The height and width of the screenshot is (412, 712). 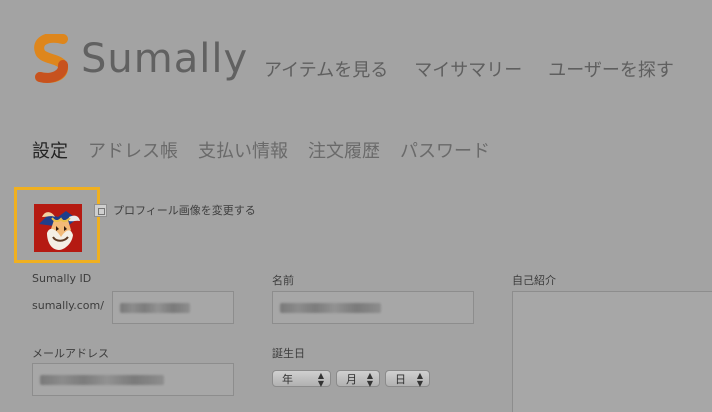 I want to click on nav-browse-items: アイテムを見る, so click(x=326, y=69).